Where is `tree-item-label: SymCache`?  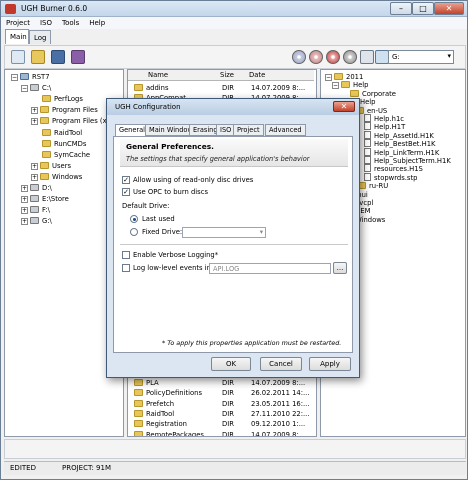 tree-item-label: SymCache is located at coordinates (72, 154).